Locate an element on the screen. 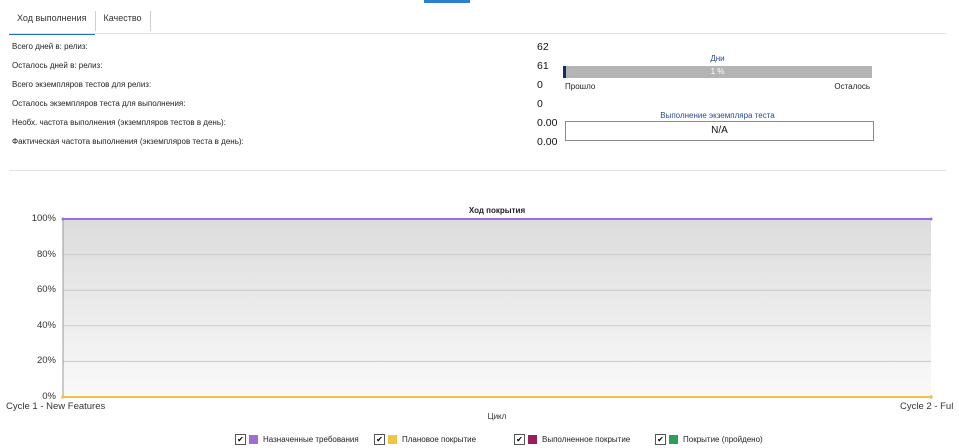 The width and height of the screenshot is (959, 448). legend-label: Назначенные требования is located at coordinates (311, 439).